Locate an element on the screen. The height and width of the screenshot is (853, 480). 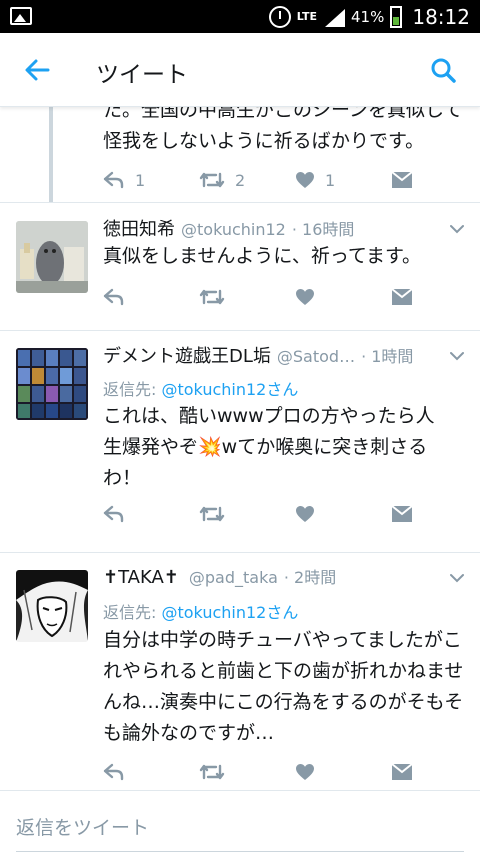
thread-connector is located at coordinates (51, 154).